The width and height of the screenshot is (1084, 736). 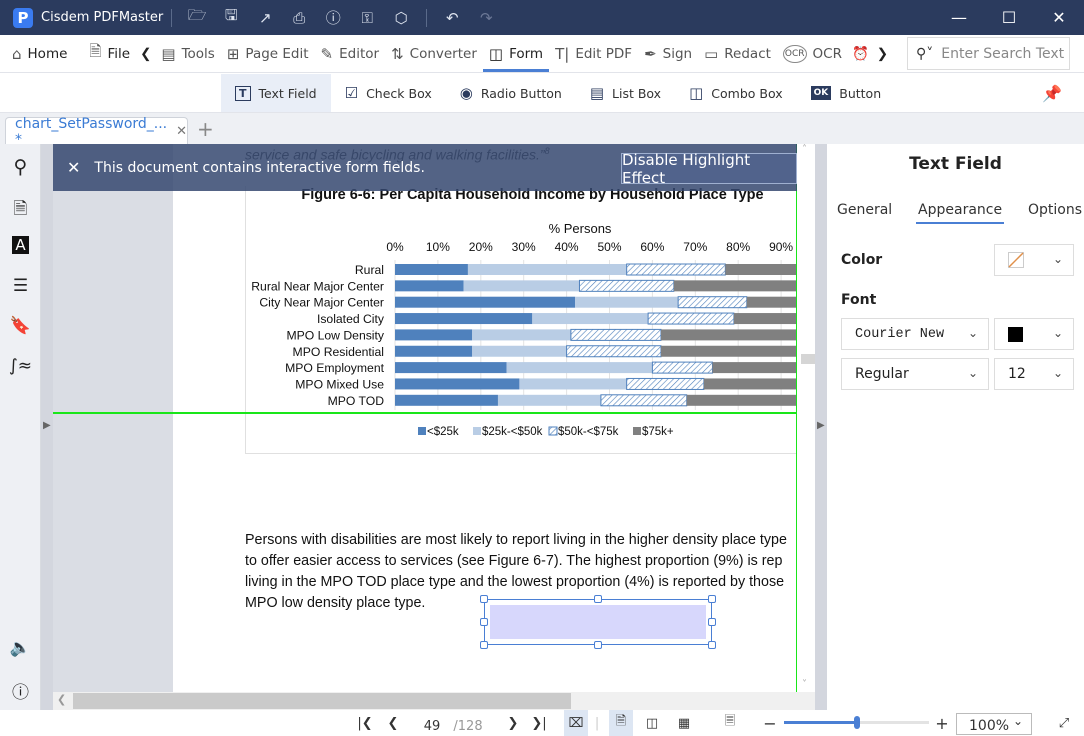 What do you see at coordinates (709, 169) in the screenshot?
I see `disable-highlight-button: Disable Highlight Effect` at bounding box center [709, 169].